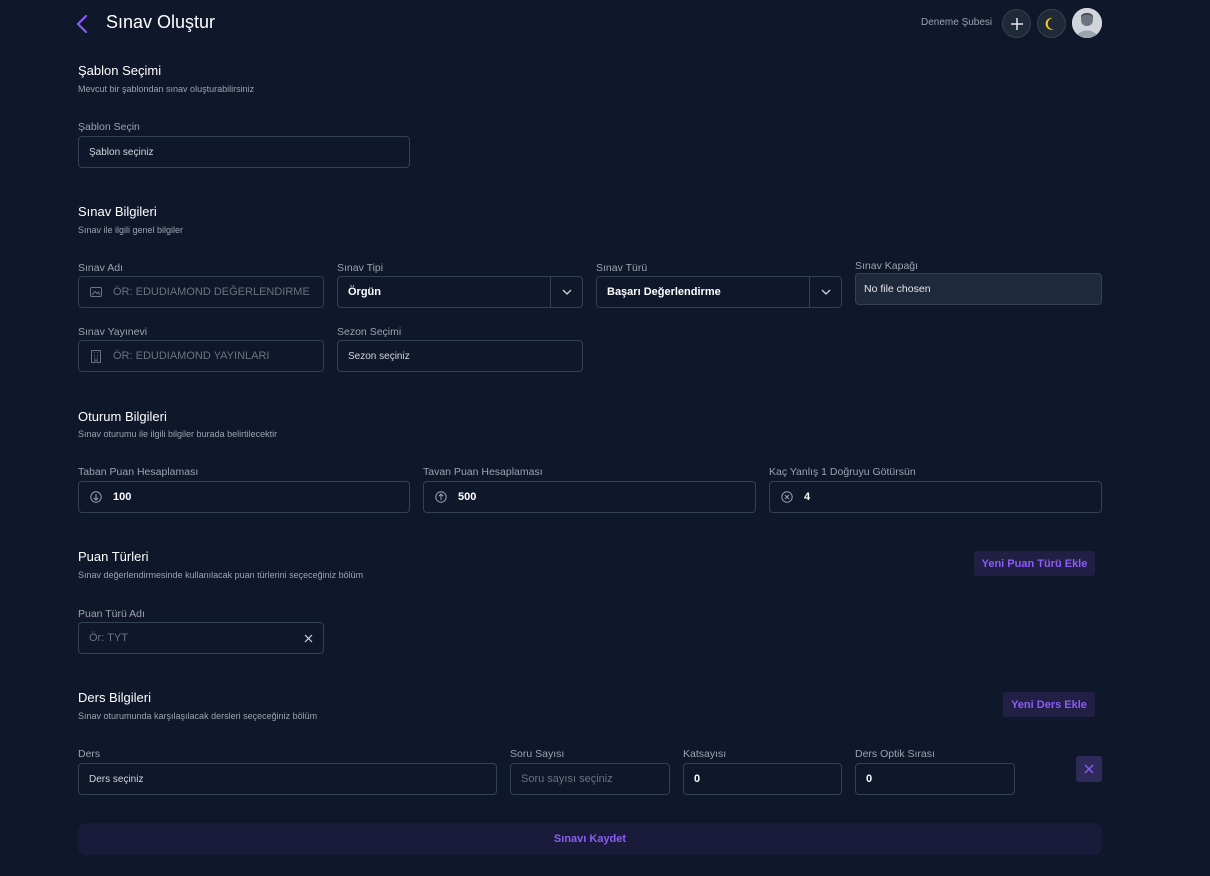 This screenshot has height=876, width=1210. Describe the element at coordinates (467, 497) in the screenshot. I see `ceiling-score-value: 500` at that location.